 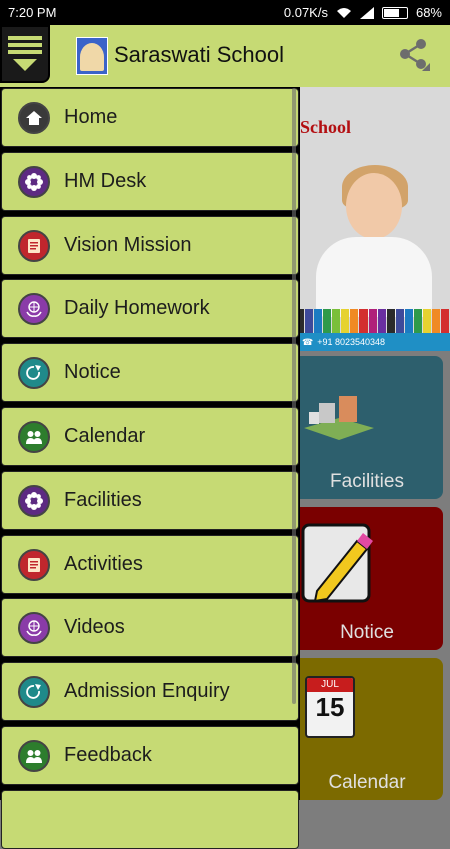 I want to click on menu-button, so click(x=25, y=54).